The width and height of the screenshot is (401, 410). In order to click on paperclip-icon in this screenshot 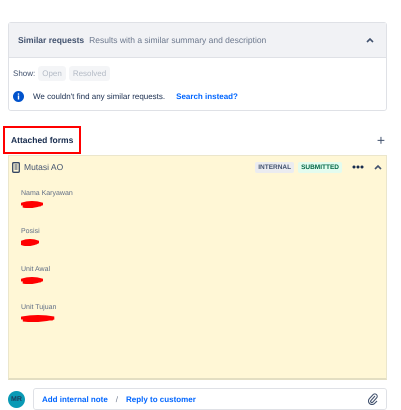, I will do `click(373, 399)`.